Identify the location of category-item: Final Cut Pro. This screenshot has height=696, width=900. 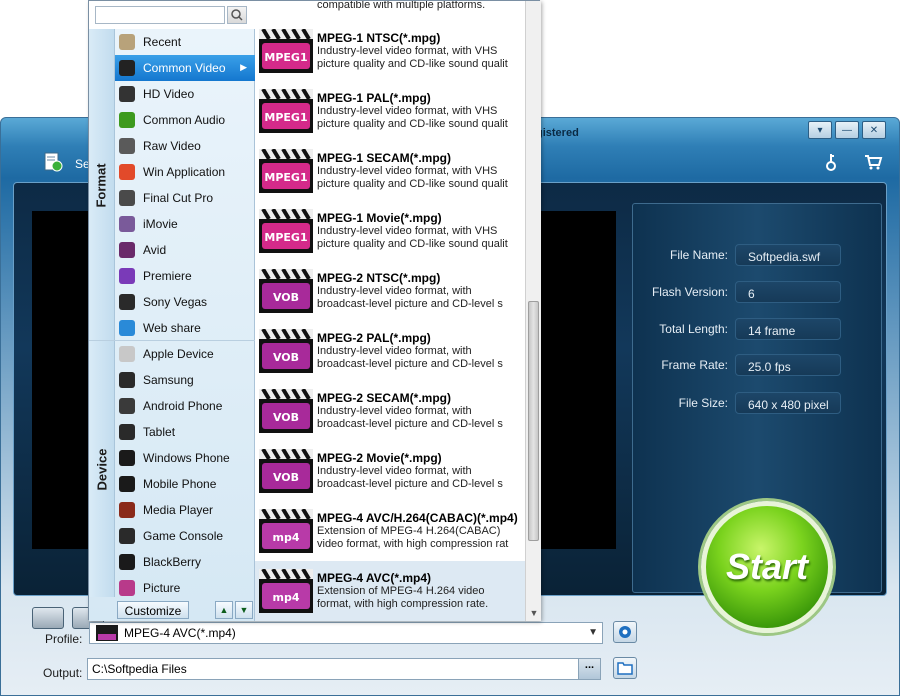
(185, 198).